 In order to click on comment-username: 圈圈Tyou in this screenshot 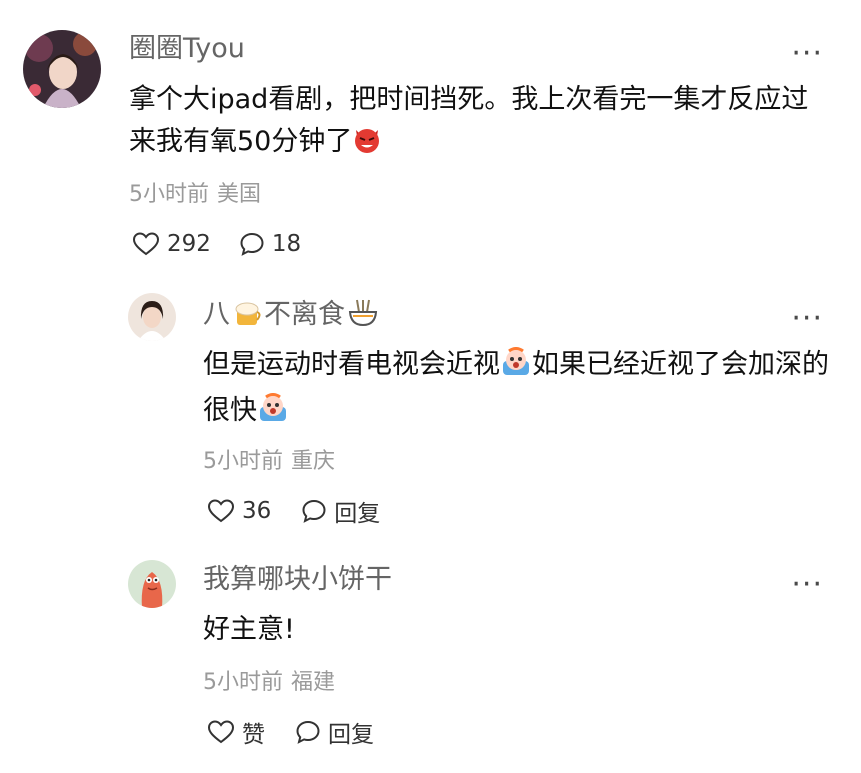, I will do `click(187, 49)`.